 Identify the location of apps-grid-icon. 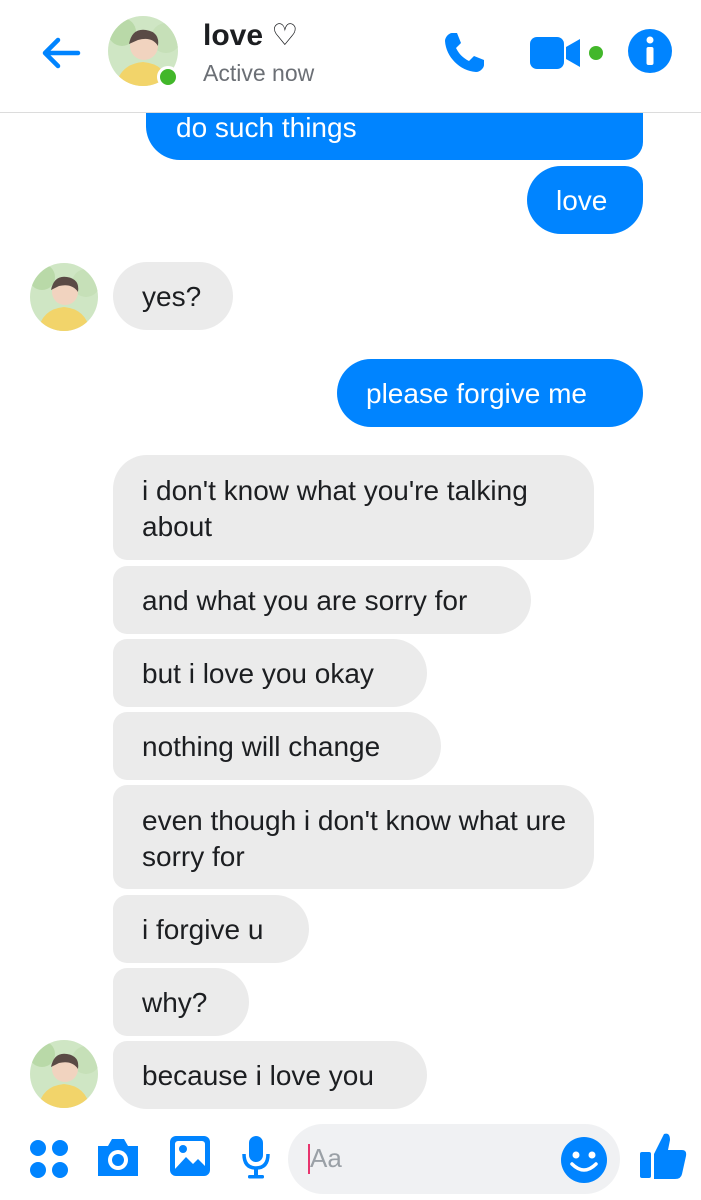
(49, 1159).